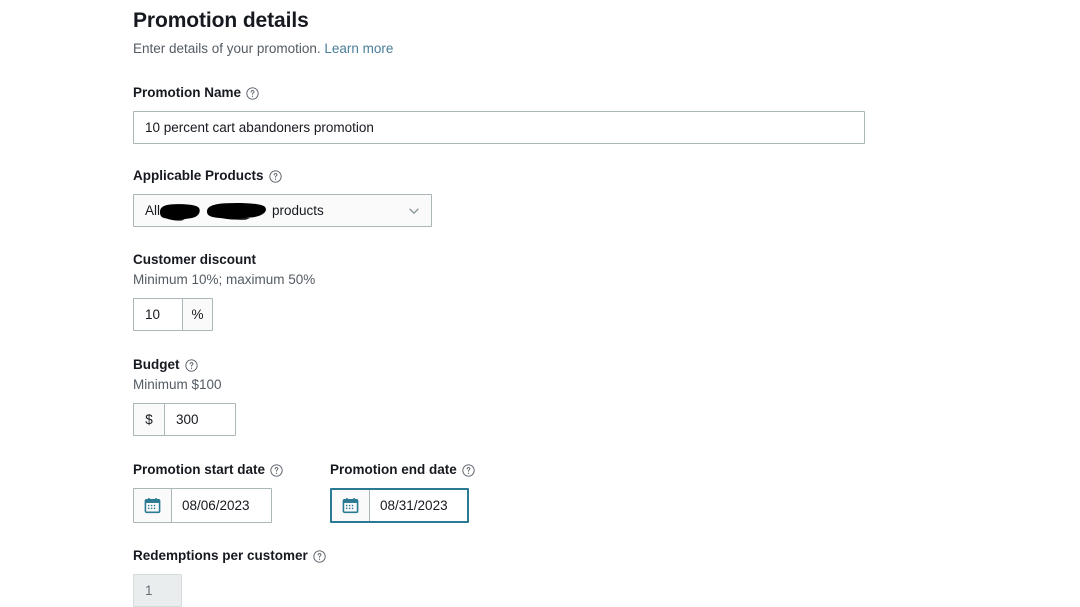 This screenshot has width=1080, height=607. What do you see at coordinates (573, 556) in the screenshot?
I see `redemptions-per-customer-label: Redemptions per customer` at bounding box center [573, 556].